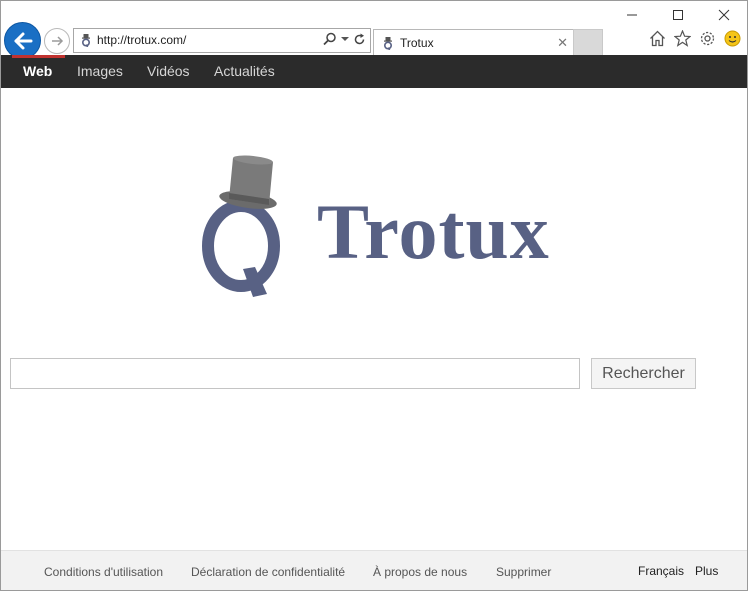 Image resolution: width=748 pixels, height=591 pixels. What do you see at coordinates (359, 39) in the screenshot?
I see `refresh-icon` at bounding box center [359, 39].